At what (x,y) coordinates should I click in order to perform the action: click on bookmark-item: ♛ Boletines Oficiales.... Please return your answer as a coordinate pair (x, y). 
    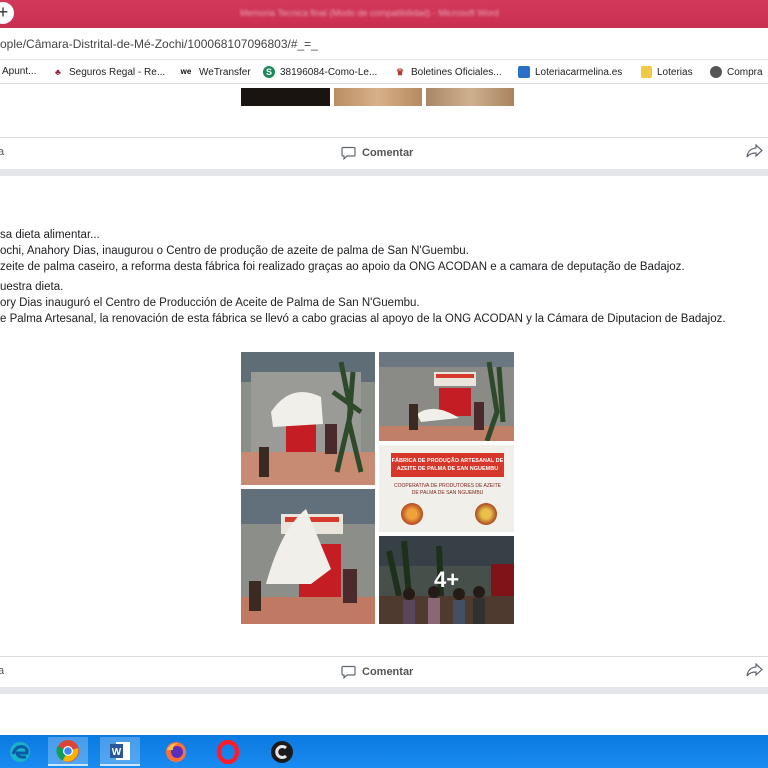
    Looking at the image, I should click on (448, 72).